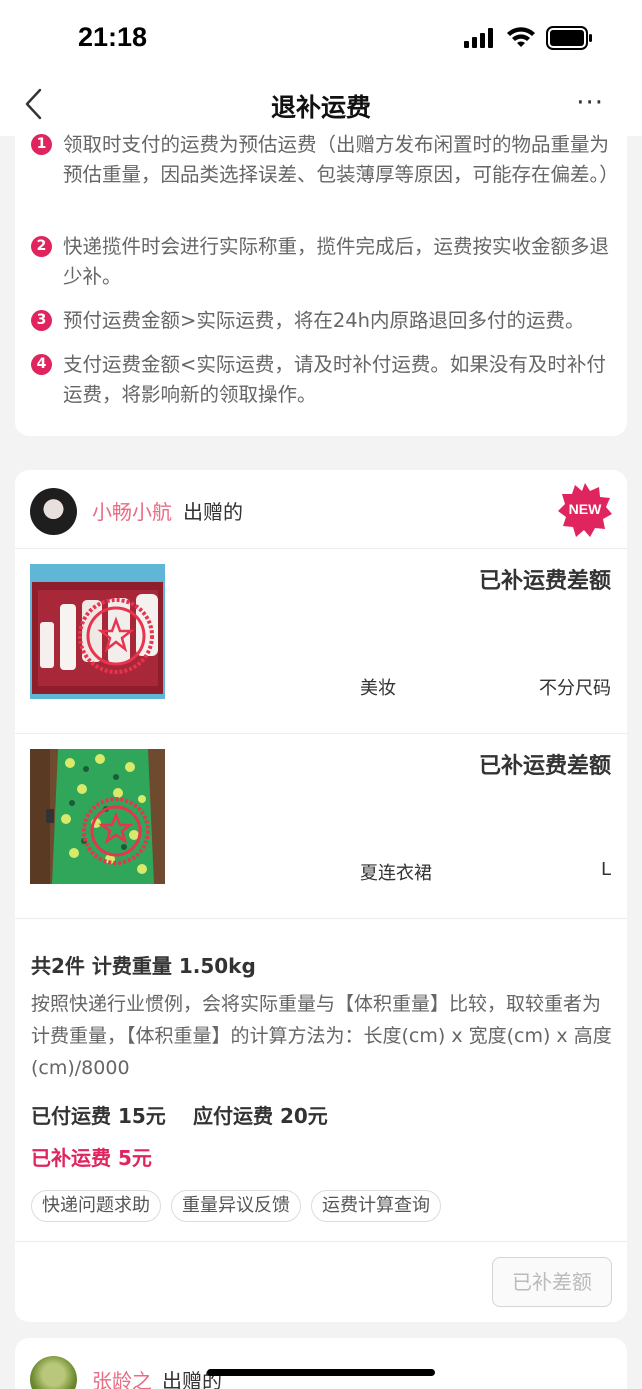 The height and width of the screenshot is (1389, 642). I want to click on item-category: 夏连衣裙, so click(396, 873).